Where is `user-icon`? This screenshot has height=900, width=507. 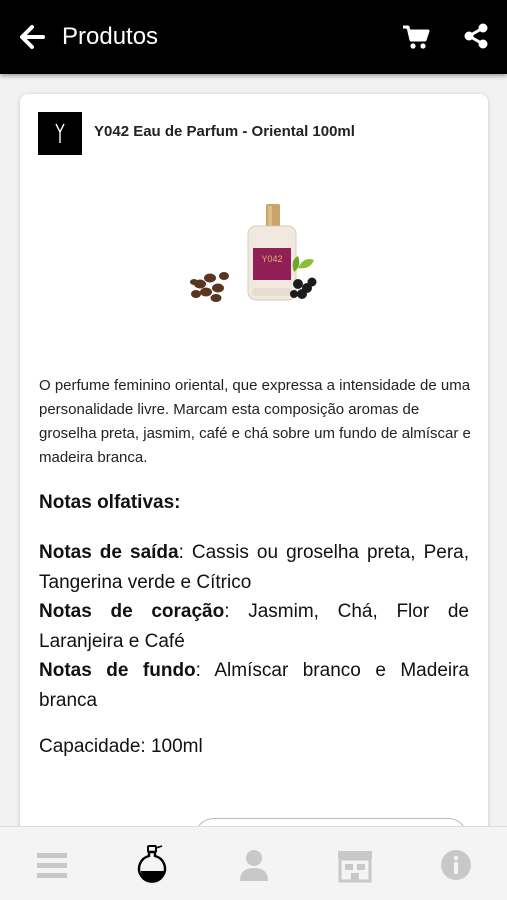 user-icon is located at coordinates (254, 865).